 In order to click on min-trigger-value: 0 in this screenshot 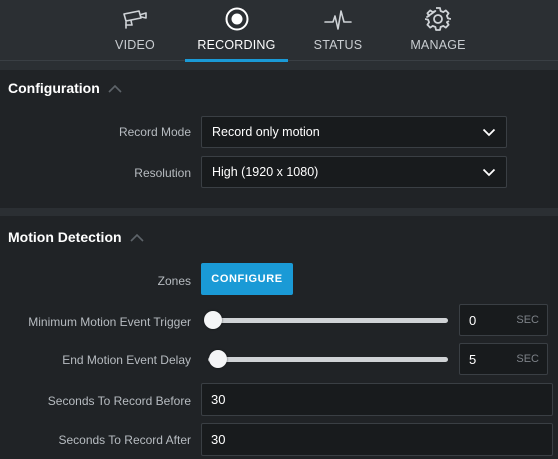, I will do `click(473, 320)`.